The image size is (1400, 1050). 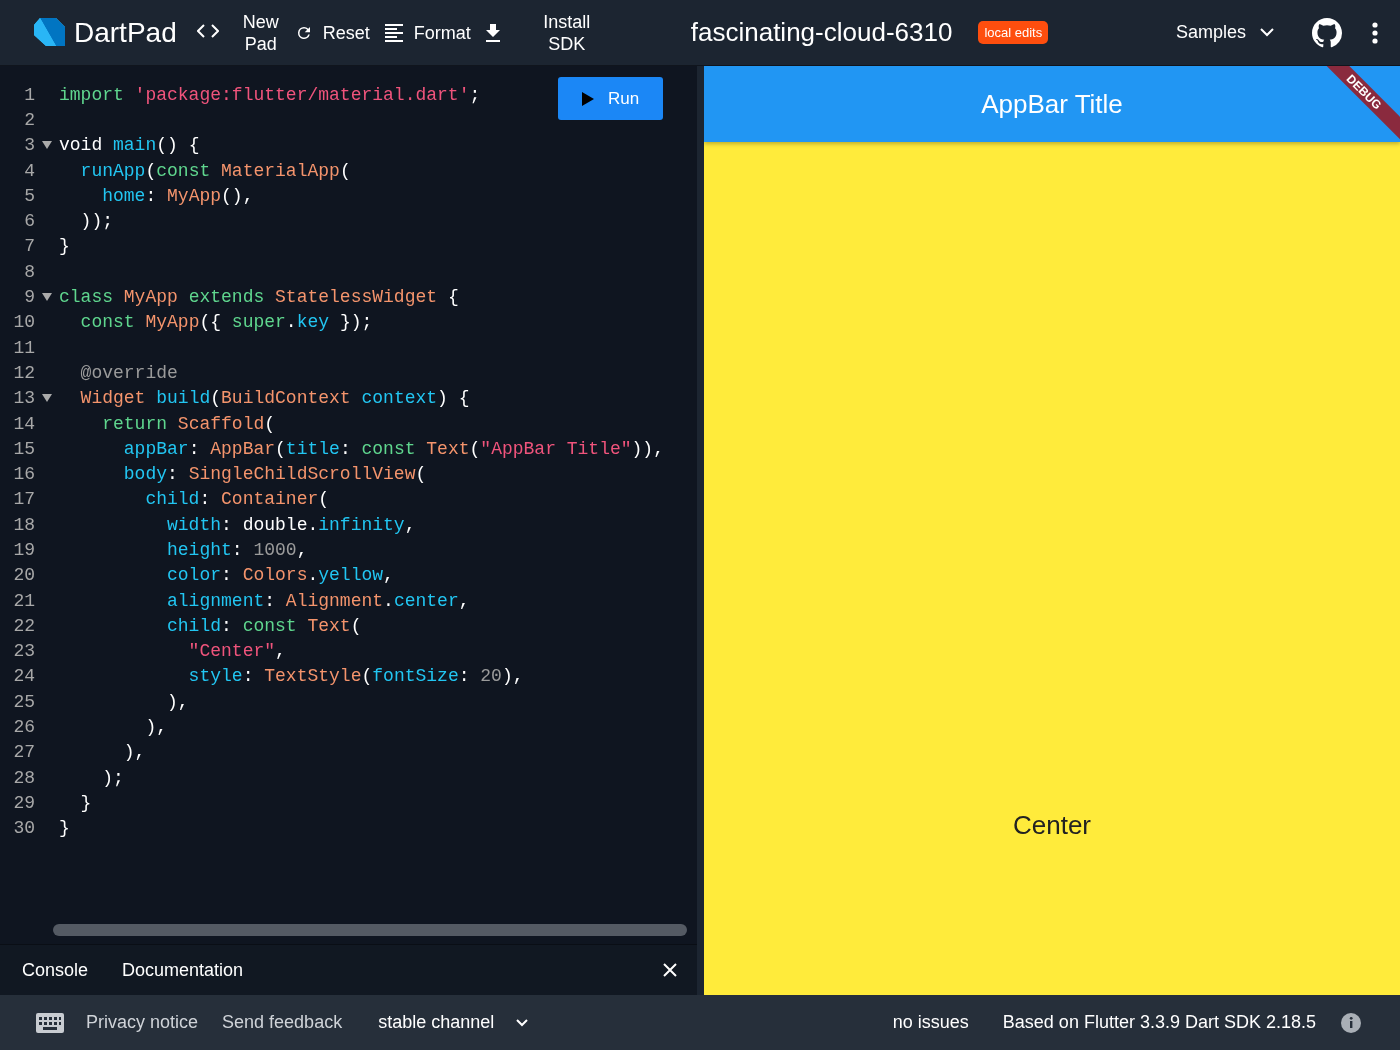 I want to click on line-number: 26, so click(x=23, y=727).